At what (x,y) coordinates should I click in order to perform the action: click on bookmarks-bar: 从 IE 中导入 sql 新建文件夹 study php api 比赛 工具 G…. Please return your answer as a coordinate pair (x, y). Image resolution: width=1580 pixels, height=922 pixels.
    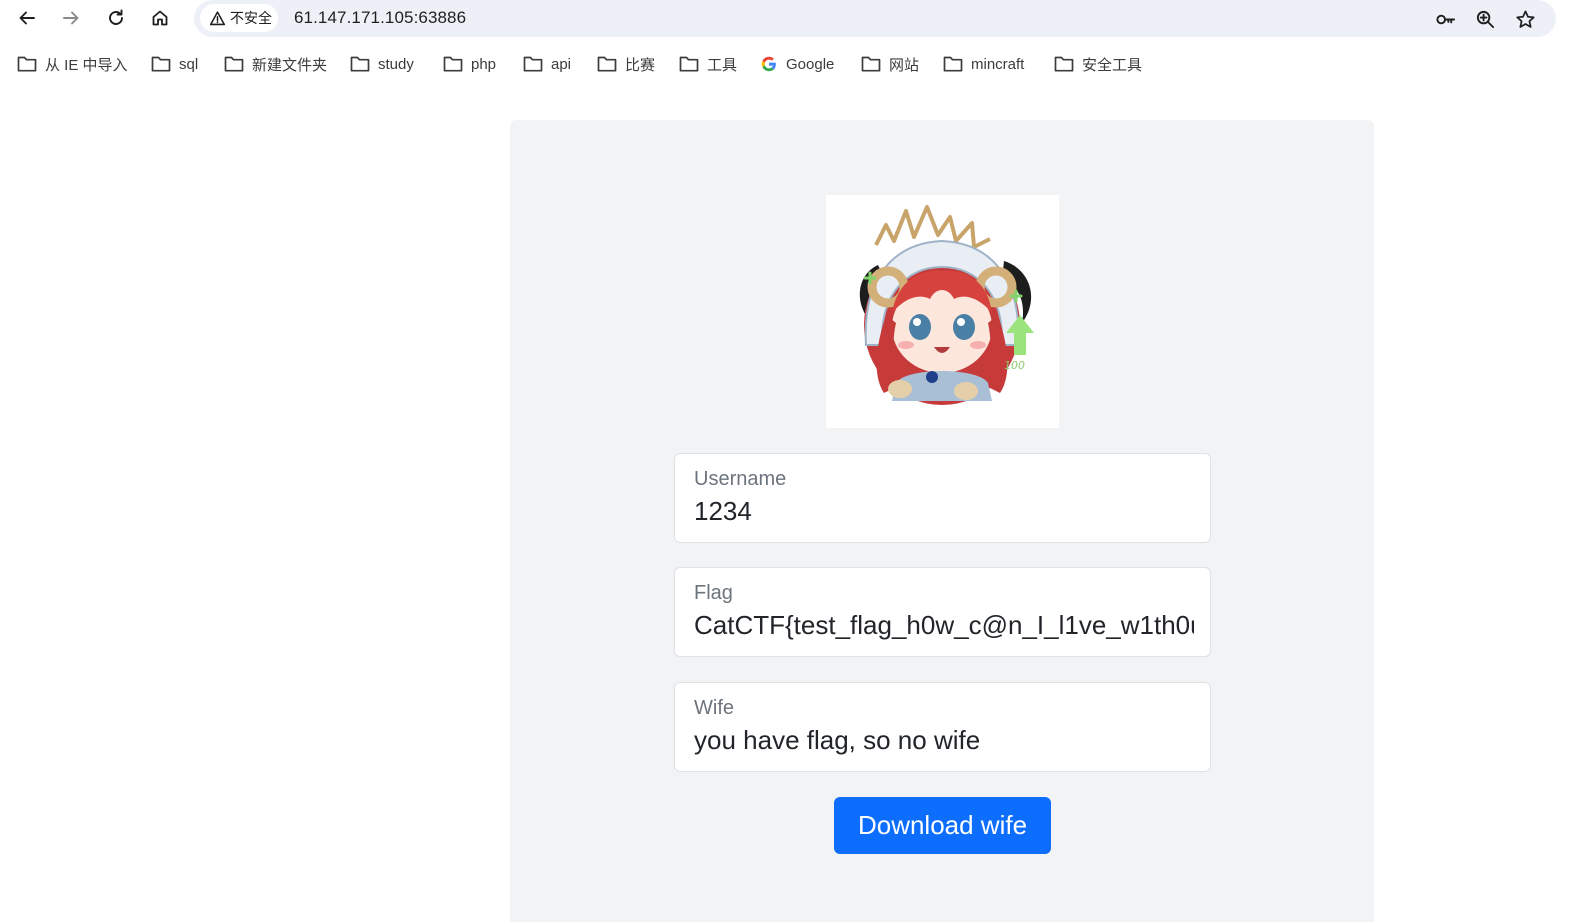
    Looking at the image, I should click on (790, 64).